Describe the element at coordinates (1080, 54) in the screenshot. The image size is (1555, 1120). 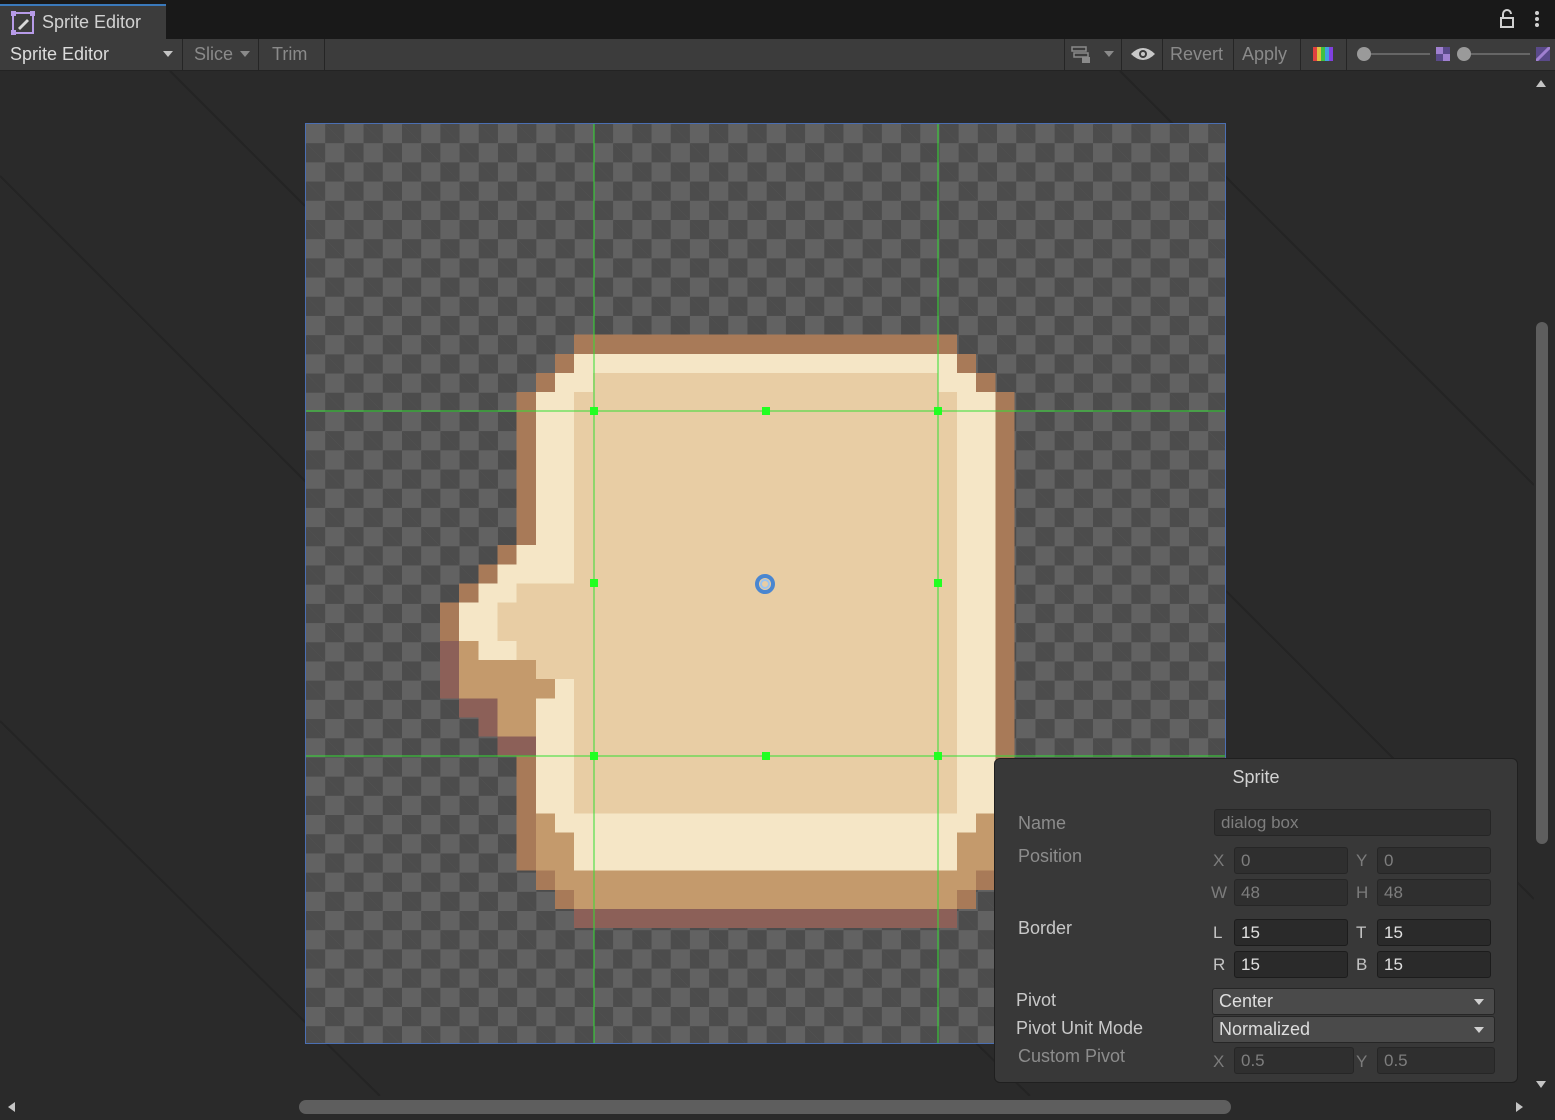
I see `layers-icon` at that location.